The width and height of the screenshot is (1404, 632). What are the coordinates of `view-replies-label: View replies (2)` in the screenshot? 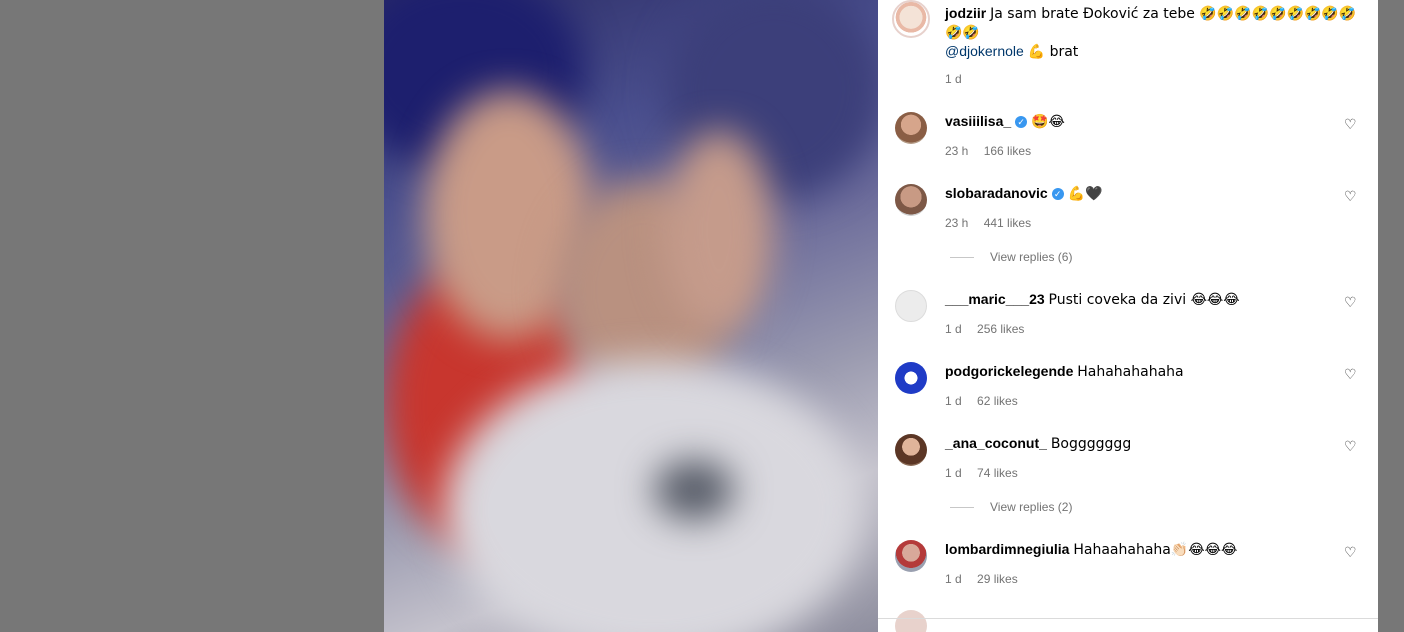 It's located at (1031, 507).